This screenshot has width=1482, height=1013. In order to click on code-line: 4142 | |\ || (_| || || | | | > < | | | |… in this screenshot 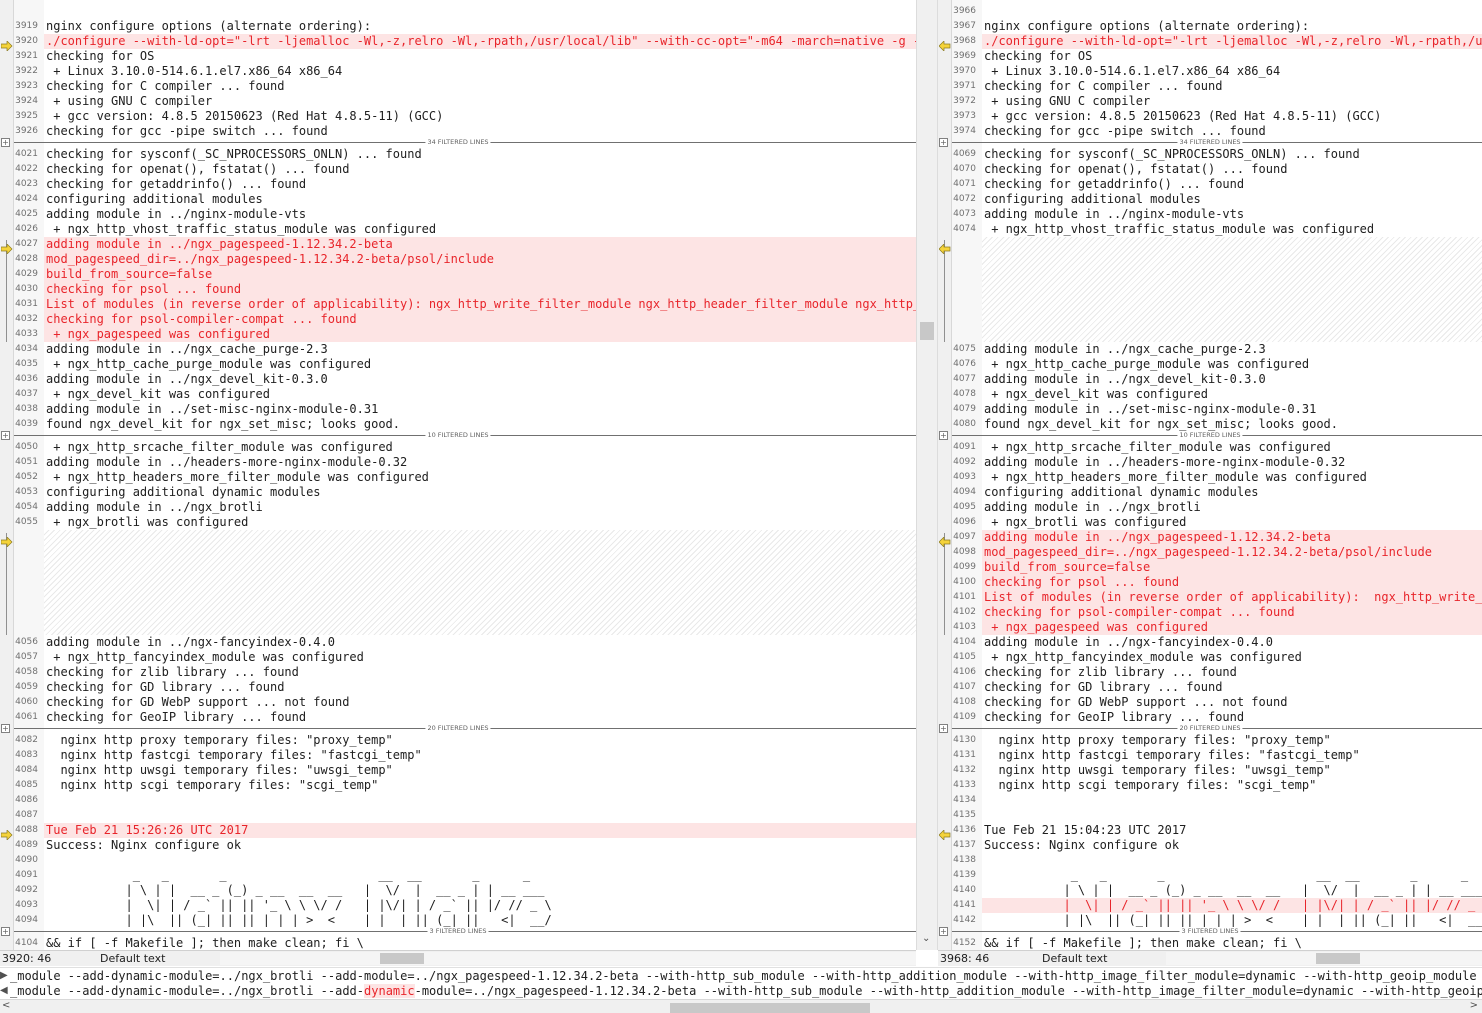, I will do `click(1210, 920)`.